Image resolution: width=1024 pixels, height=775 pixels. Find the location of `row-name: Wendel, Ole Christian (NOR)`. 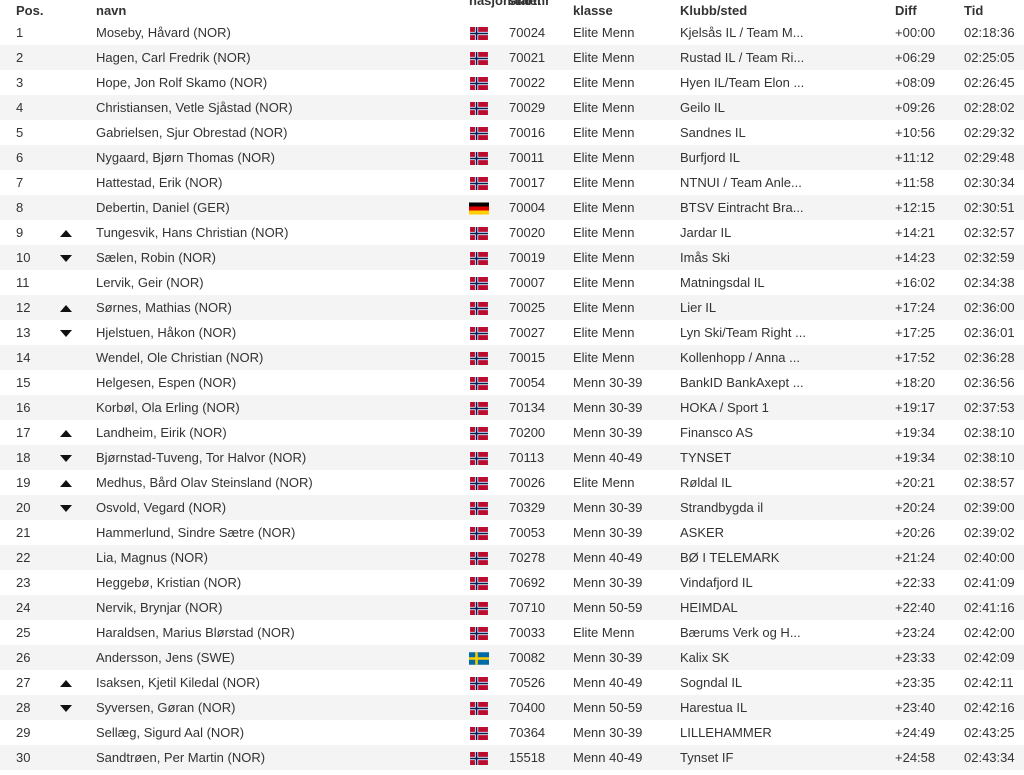

row-name: Wendel, Ole Christian (NOR) is located at coordinates (282, 357).